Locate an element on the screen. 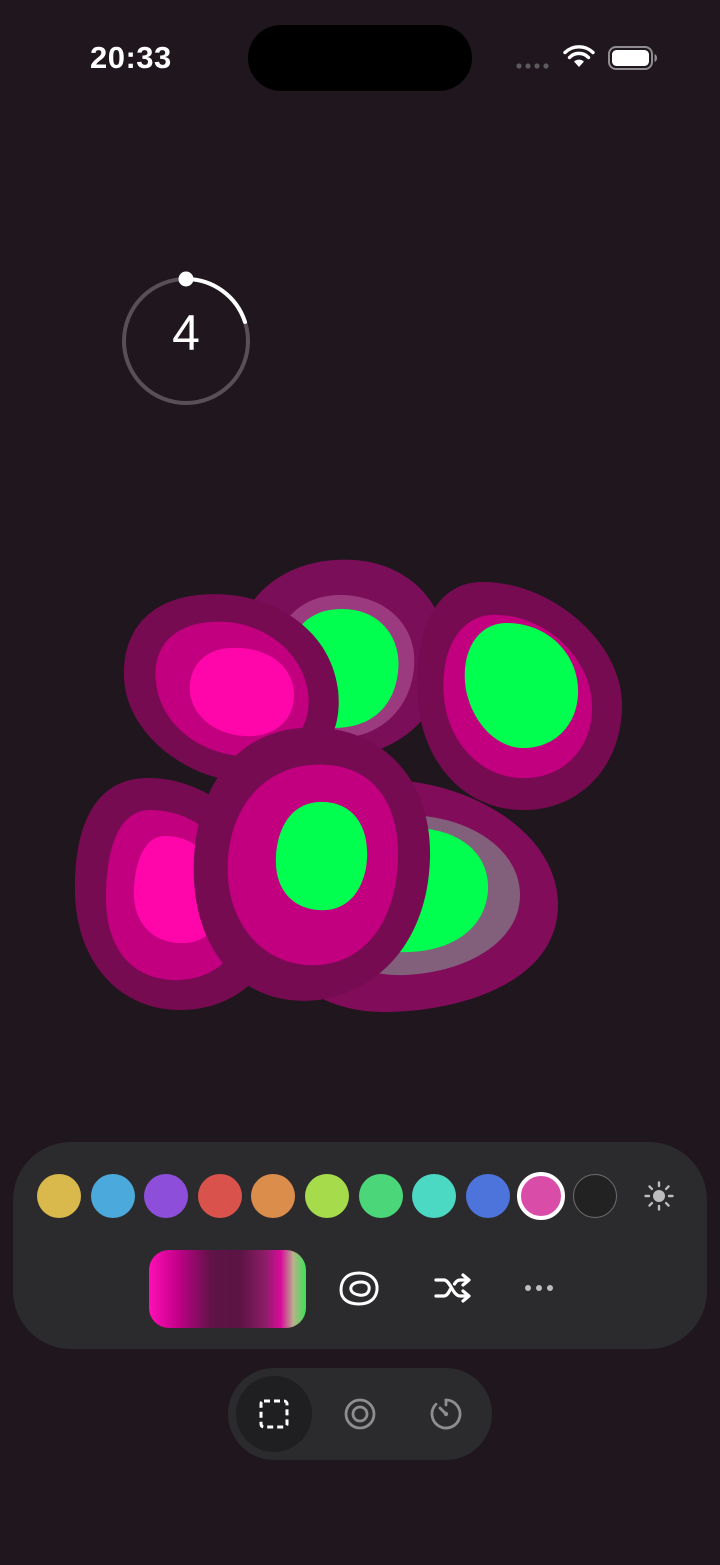  dashed-square-icon is located at coordinates (274, 1414).